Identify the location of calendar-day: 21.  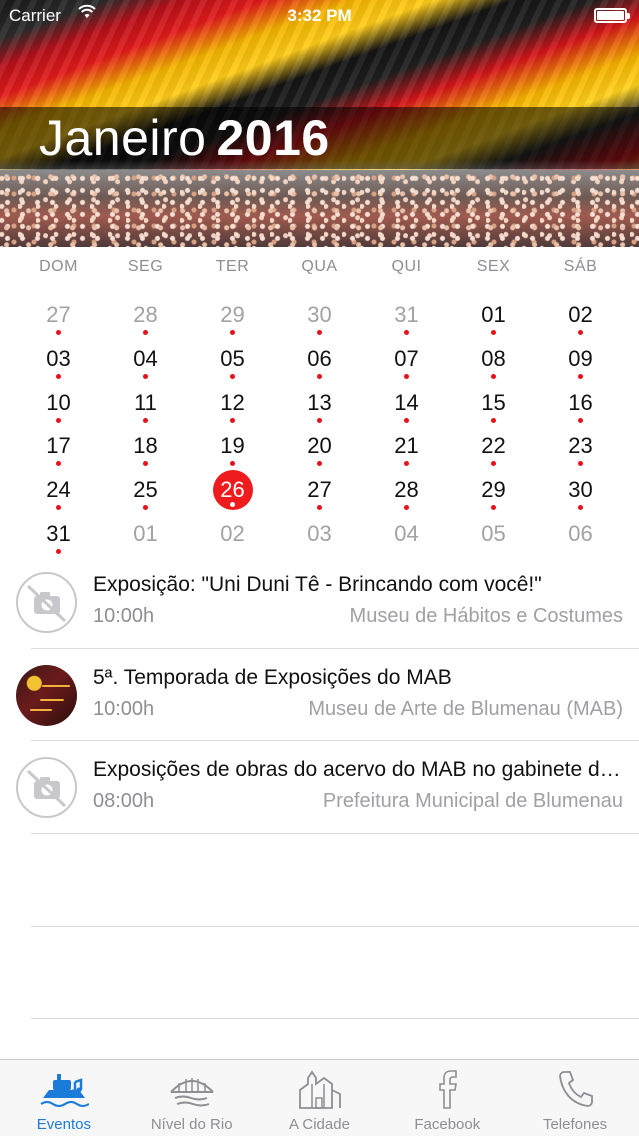
(406, 448).